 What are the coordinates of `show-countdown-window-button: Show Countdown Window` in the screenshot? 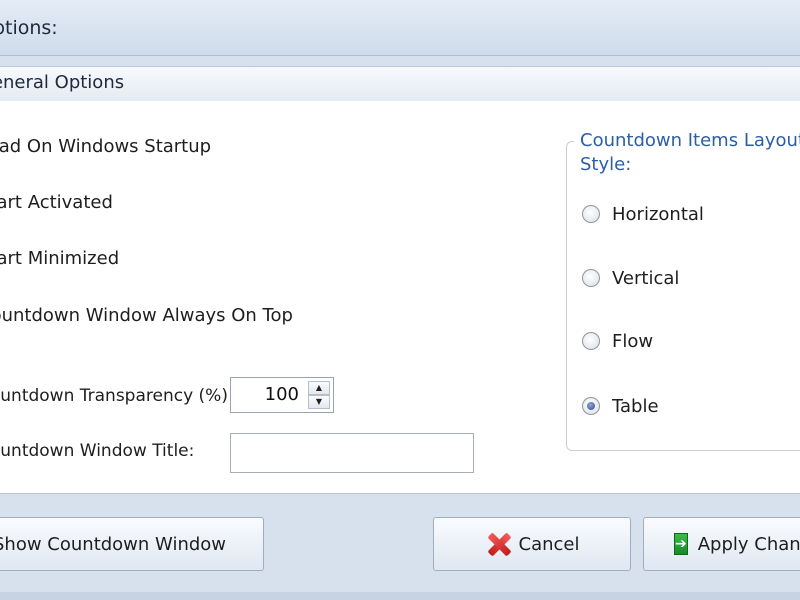 It's located at (132, 544).